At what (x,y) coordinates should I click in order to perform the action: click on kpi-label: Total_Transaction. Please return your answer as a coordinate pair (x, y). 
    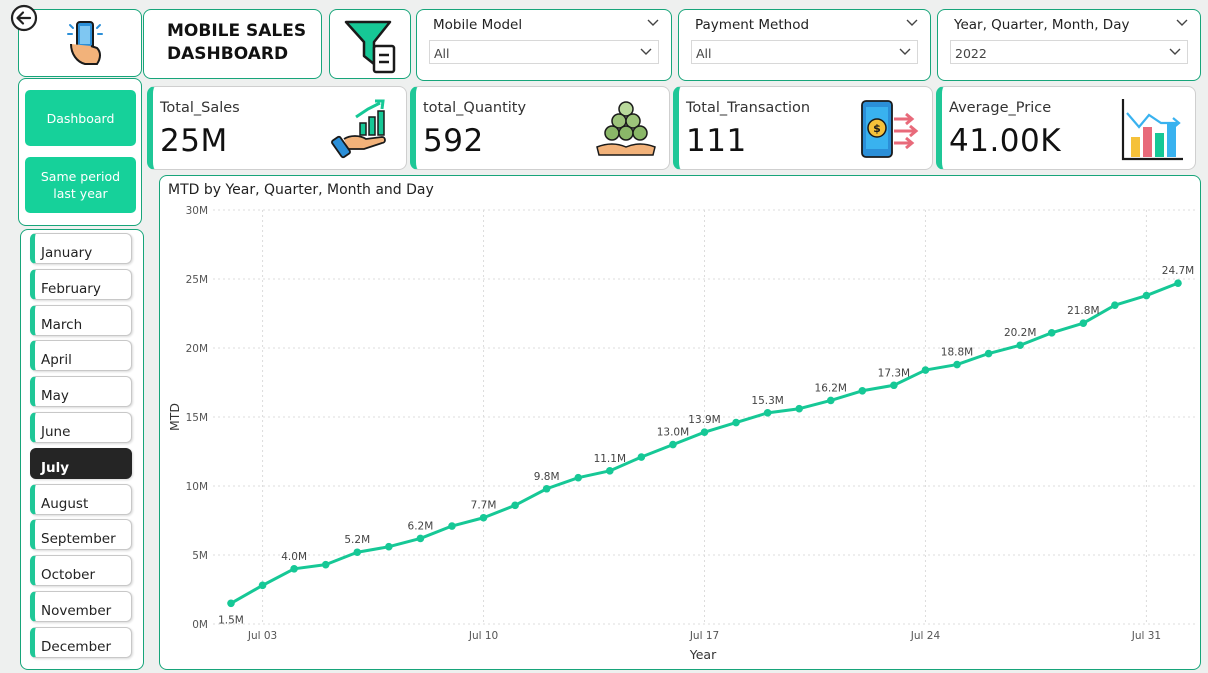
    Looking at the image, I should click on (748, 108).